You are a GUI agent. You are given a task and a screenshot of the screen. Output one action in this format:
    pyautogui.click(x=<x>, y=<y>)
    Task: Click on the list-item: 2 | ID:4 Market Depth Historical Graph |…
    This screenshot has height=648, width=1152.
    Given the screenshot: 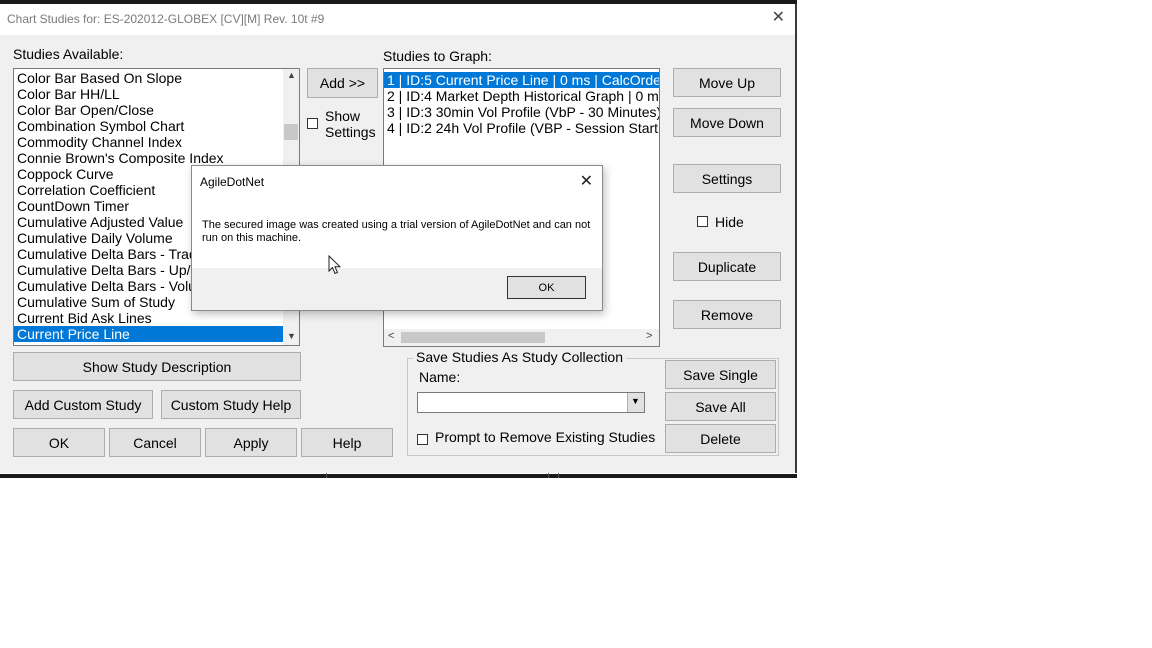 What is the action you would take?
    pyautogui.click(x=521, y=96)
    